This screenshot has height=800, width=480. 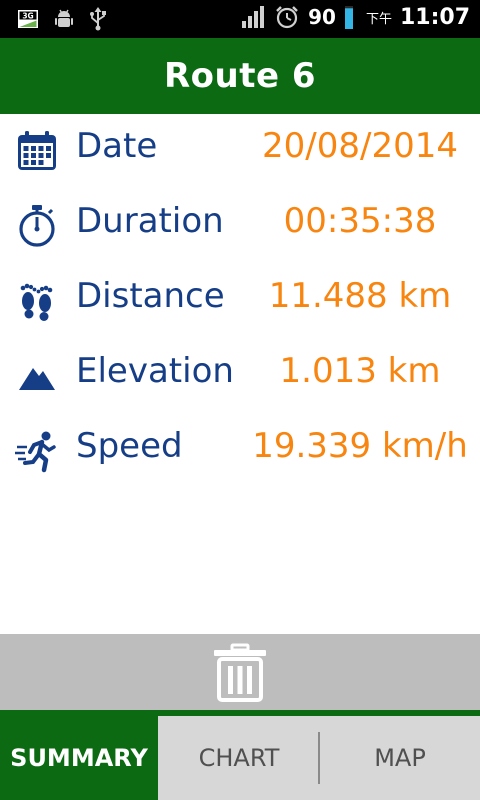 I want to click on elevation-value: 1.013 km, so click(x=360, y=371).